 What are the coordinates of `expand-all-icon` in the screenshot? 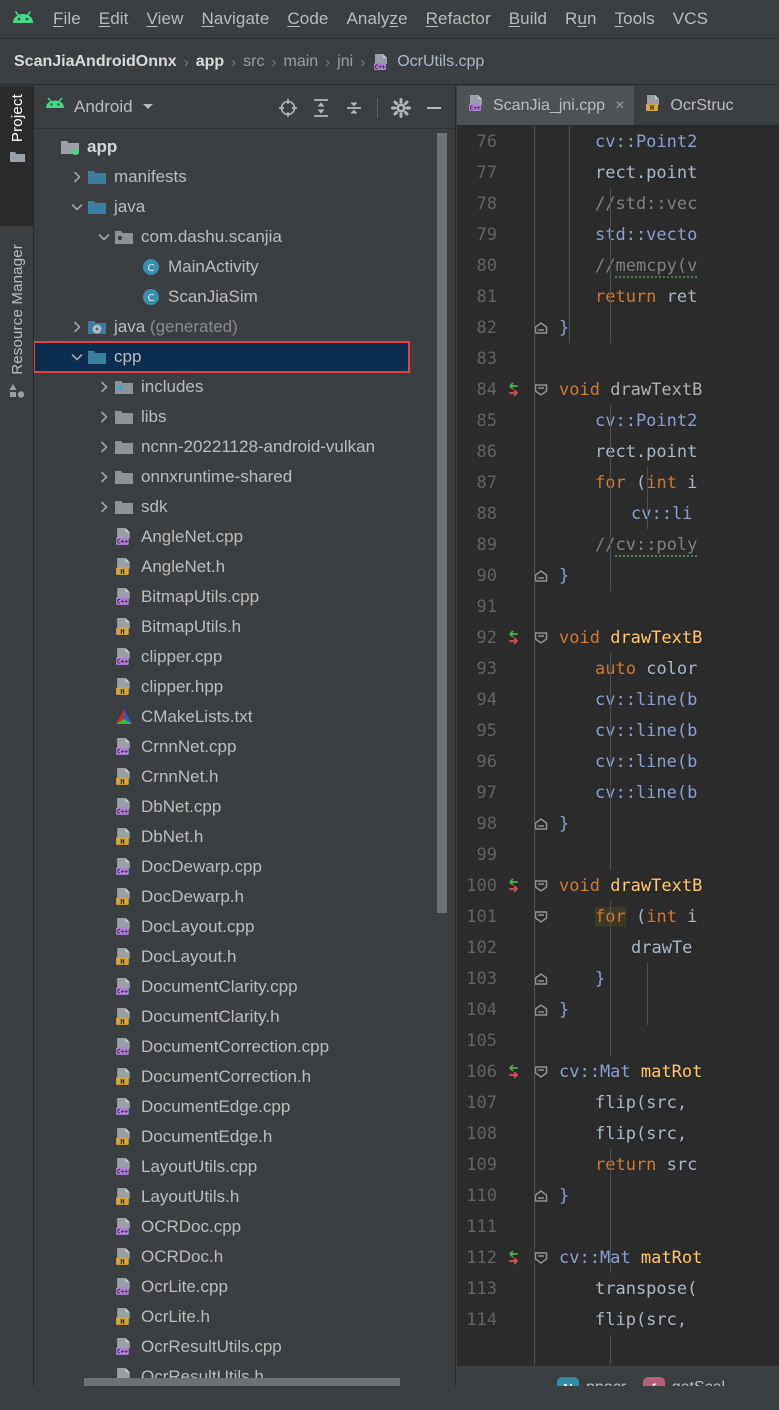 It's located at (321, 108).